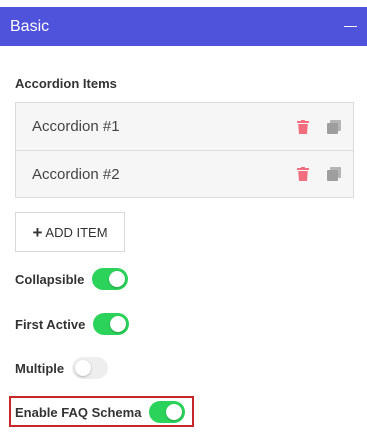 This screenshot has height=435, width=367. What do you see at coordinates (30, 26) in the screenshot?
I see `panel-title: Basic` at bounding box center [30, 26].